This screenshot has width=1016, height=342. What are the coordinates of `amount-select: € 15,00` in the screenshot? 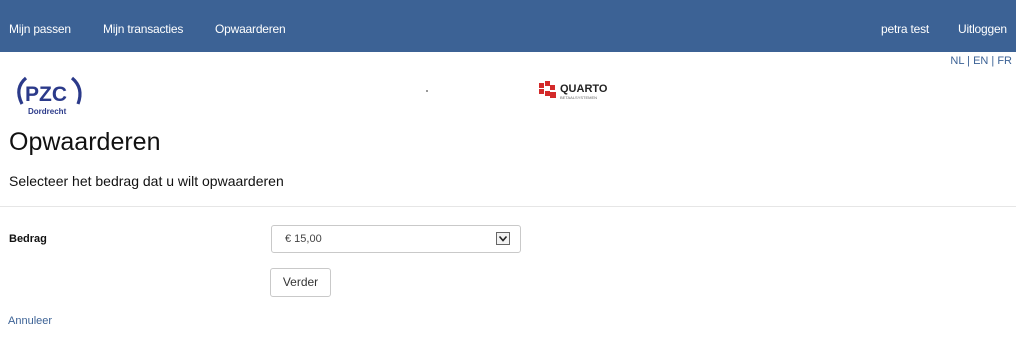 It's located at (396, 239).